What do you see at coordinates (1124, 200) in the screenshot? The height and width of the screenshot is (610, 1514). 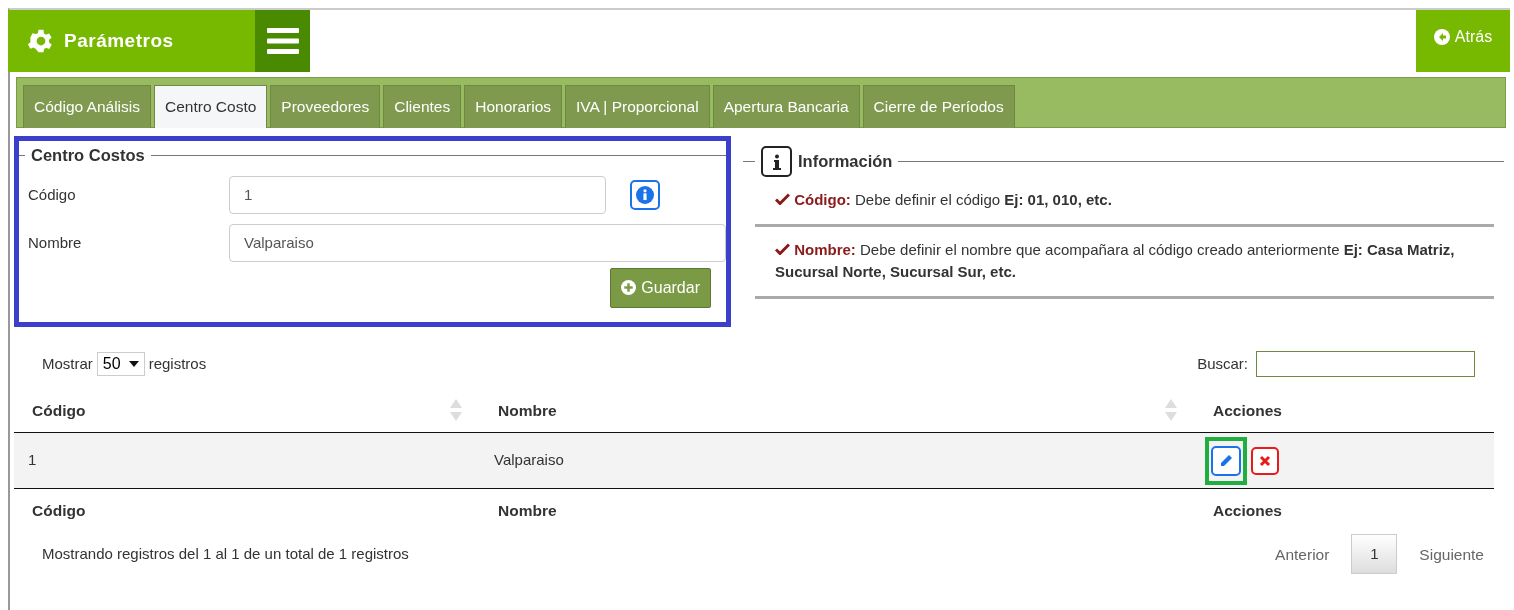 I see `help-text: Código: Debe definir el código Ej: 01, 010, etc.` at bounding box center [1124, 200].